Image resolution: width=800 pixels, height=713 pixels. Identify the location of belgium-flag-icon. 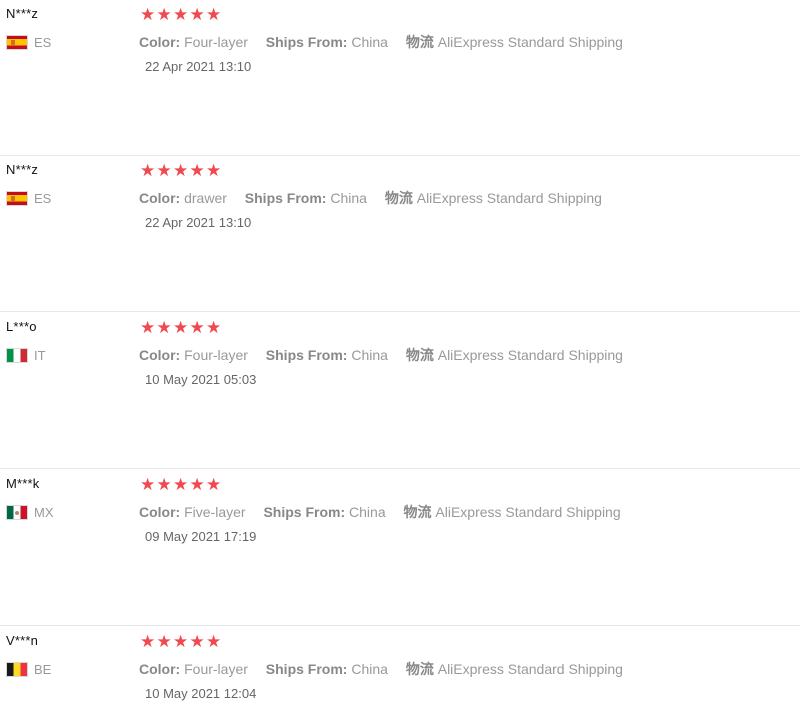
(17, 669).